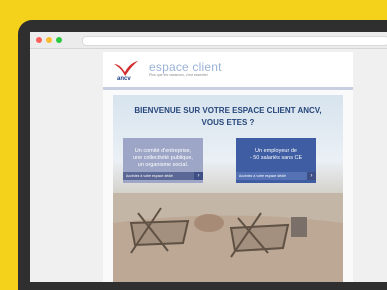 This screenshot has width=387, height=290. I want to click on access-space-button-small-employer: Accédez à votre espace dédié ›, so click(276, 176).